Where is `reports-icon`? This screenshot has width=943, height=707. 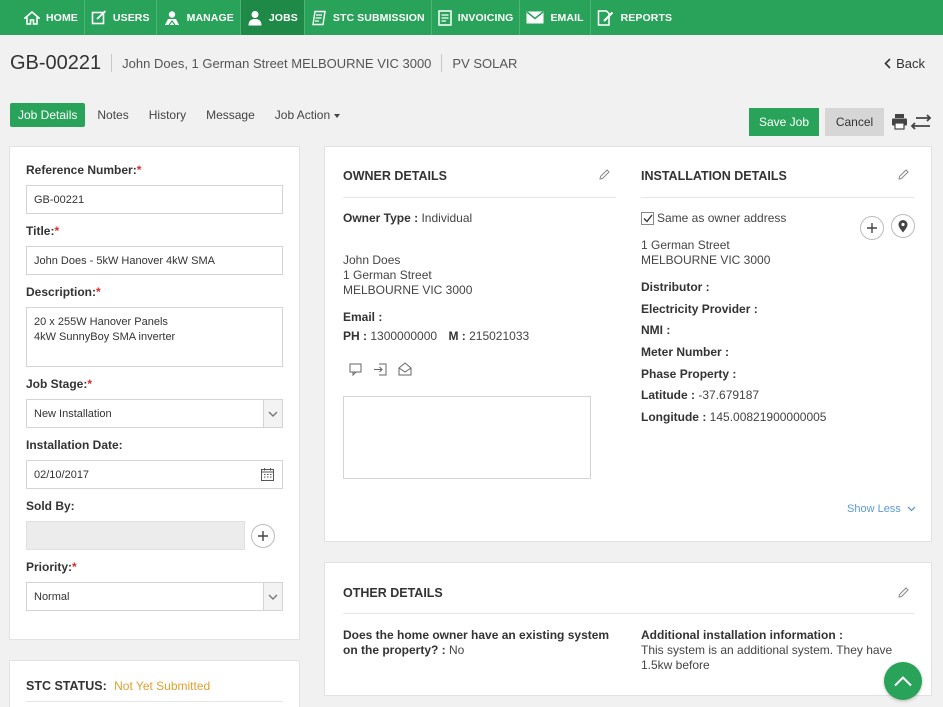
reports-icon is located at coordinates (605, 17).